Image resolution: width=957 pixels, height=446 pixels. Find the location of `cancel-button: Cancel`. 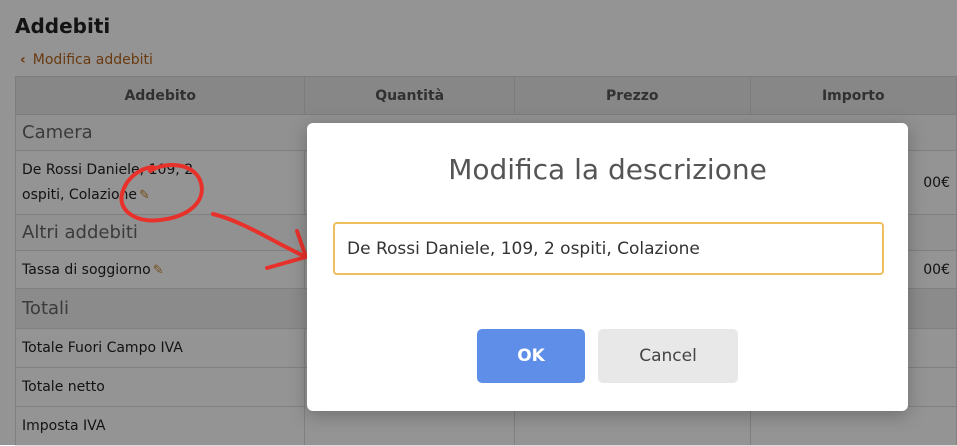

cancel-button: Cancel is located at coordinates (668, 356).